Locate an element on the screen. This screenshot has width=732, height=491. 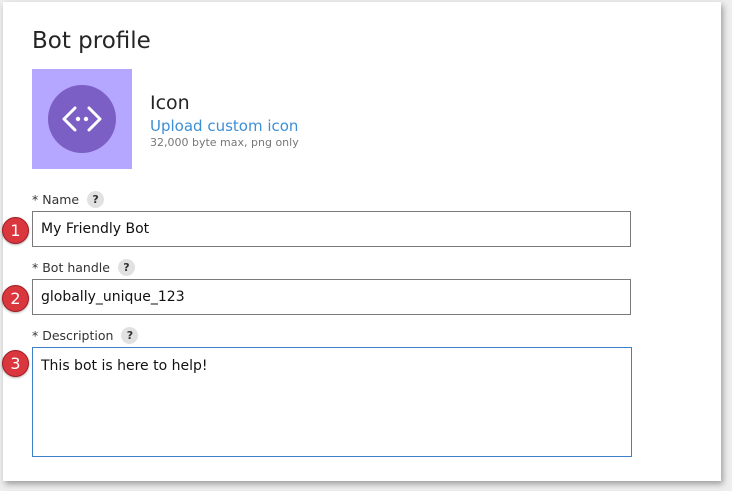
icon-heading: Icon is located at coordinates (170, 103).